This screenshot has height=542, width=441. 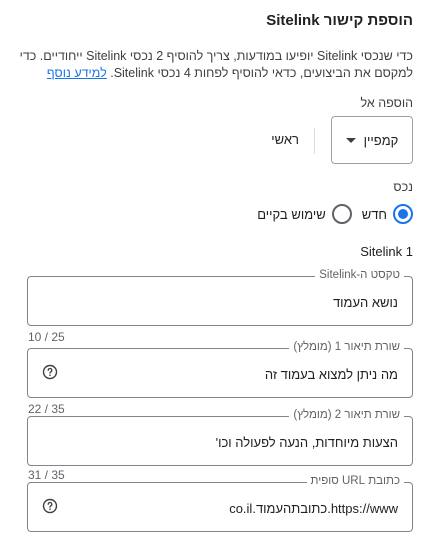 What do you see at coordinates (77, 73) in the screenshot?
I see `learn-more-link: למידע נוסף` at bounding box center [77, 73].